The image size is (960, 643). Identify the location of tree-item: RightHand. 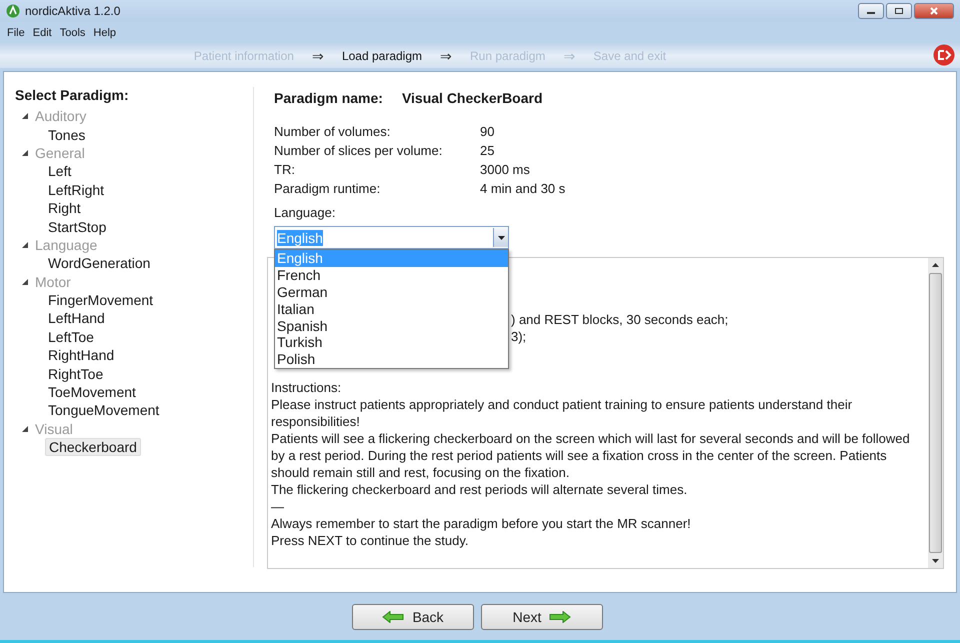
(81, 355).